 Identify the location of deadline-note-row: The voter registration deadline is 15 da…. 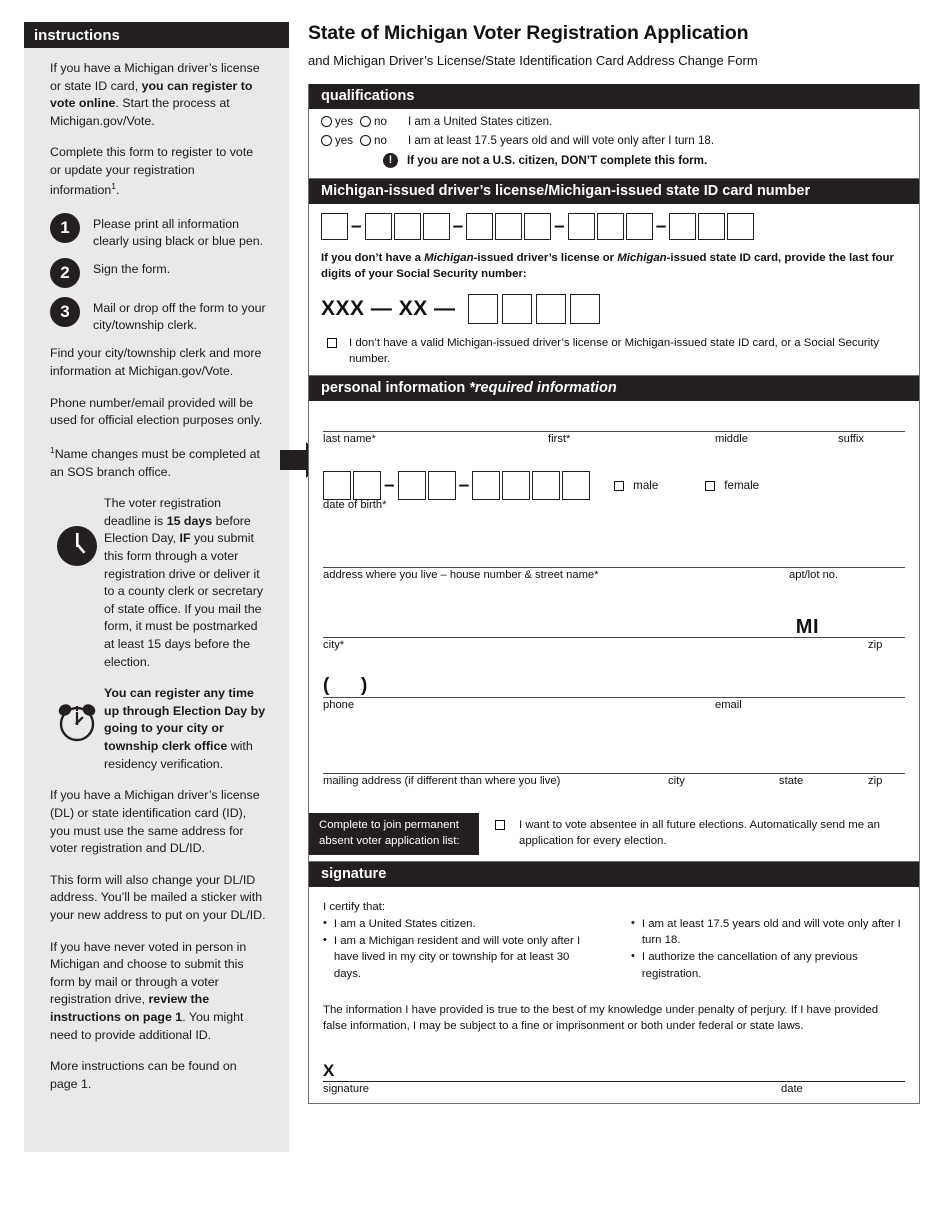
(158, 583).